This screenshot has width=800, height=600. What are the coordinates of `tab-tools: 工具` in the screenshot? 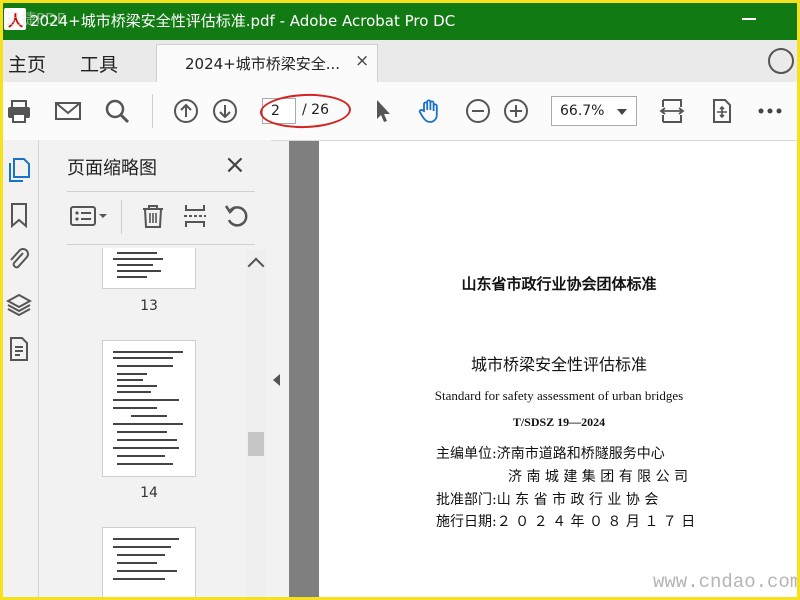 It's located at (99, 63).